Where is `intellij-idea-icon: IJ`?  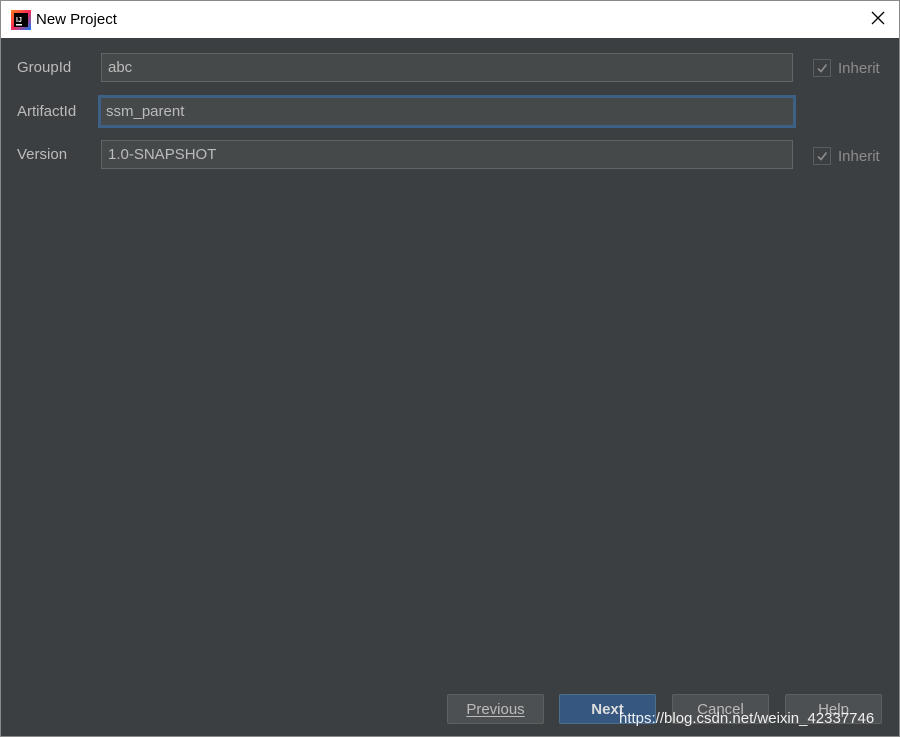 intellij-idea-icon: IJ is located at coordinates (21, 20).